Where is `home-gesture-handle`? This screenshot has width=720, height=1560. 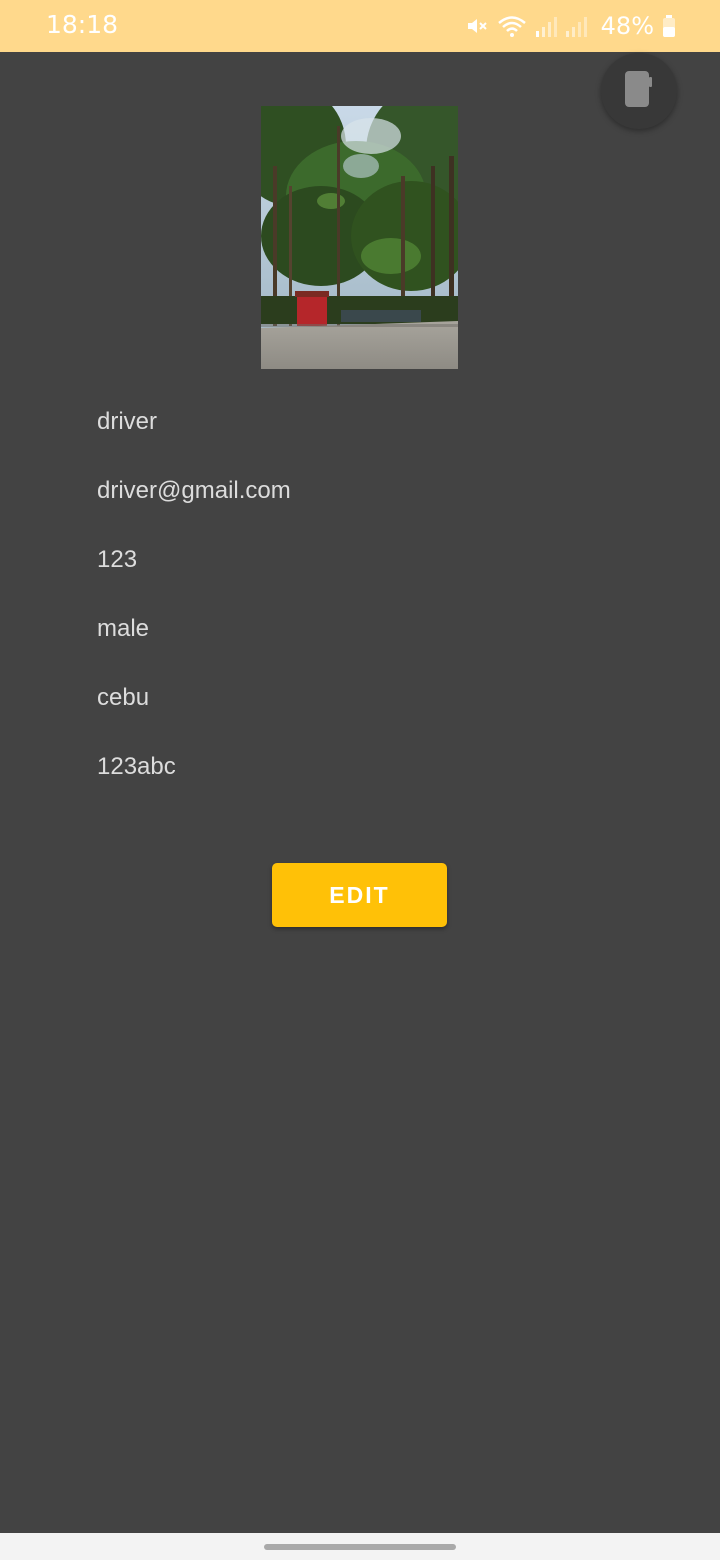 home-gesture-handle is located at coordinates (360, 1547).